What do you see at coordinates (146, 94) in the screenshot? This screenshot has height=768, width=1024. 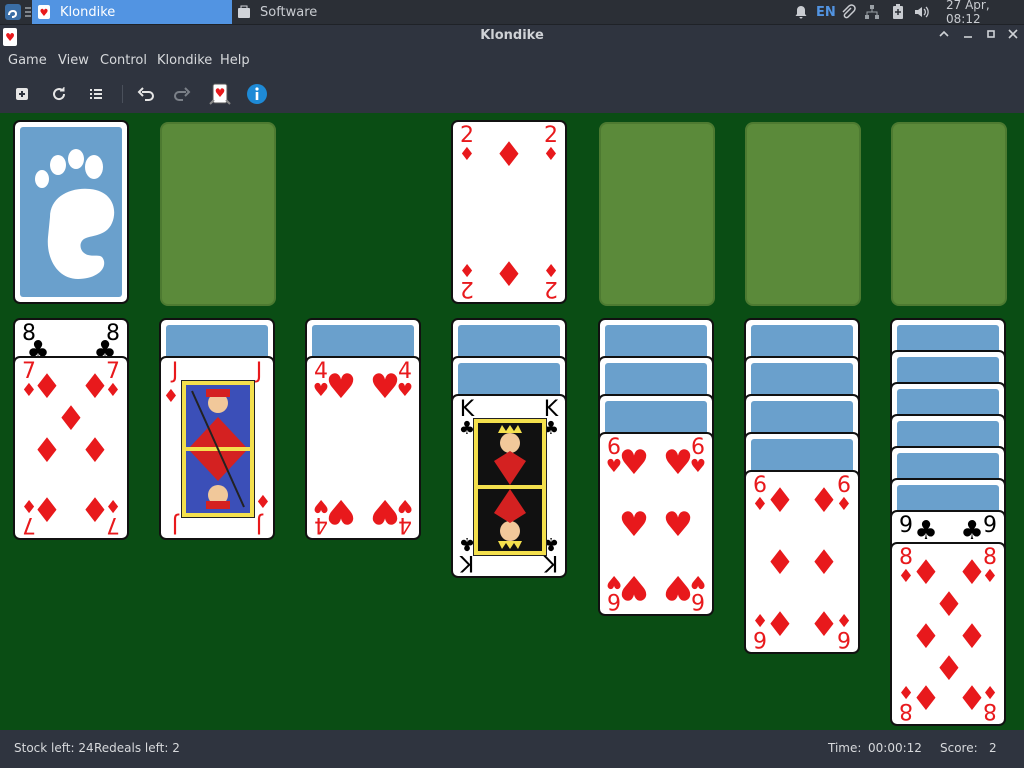 I see `undo-icon` at bounding box center [146, 94].